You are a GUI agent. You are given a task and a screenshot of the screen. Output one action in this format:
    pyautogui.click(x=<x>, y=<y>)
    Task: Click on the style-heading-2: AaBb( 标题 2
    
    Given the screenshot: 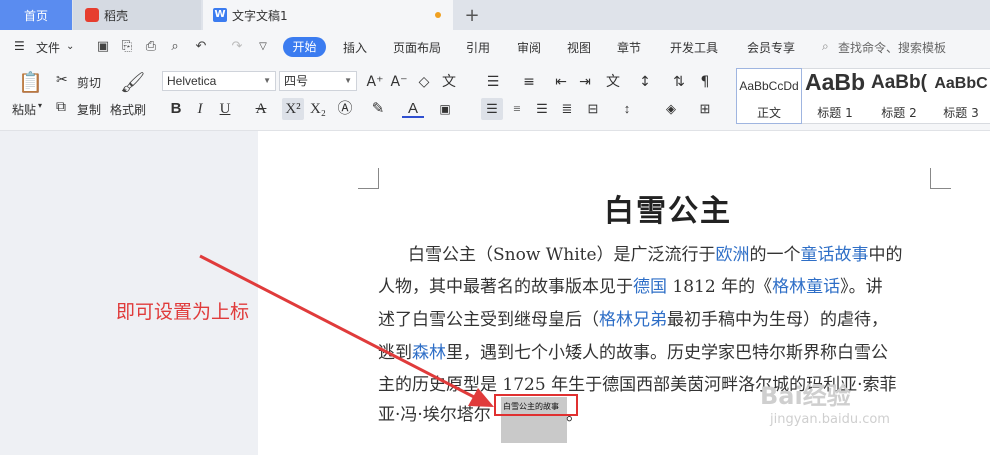 What is the action you would take?
    pyautogui.click(x=899, y=96)
    